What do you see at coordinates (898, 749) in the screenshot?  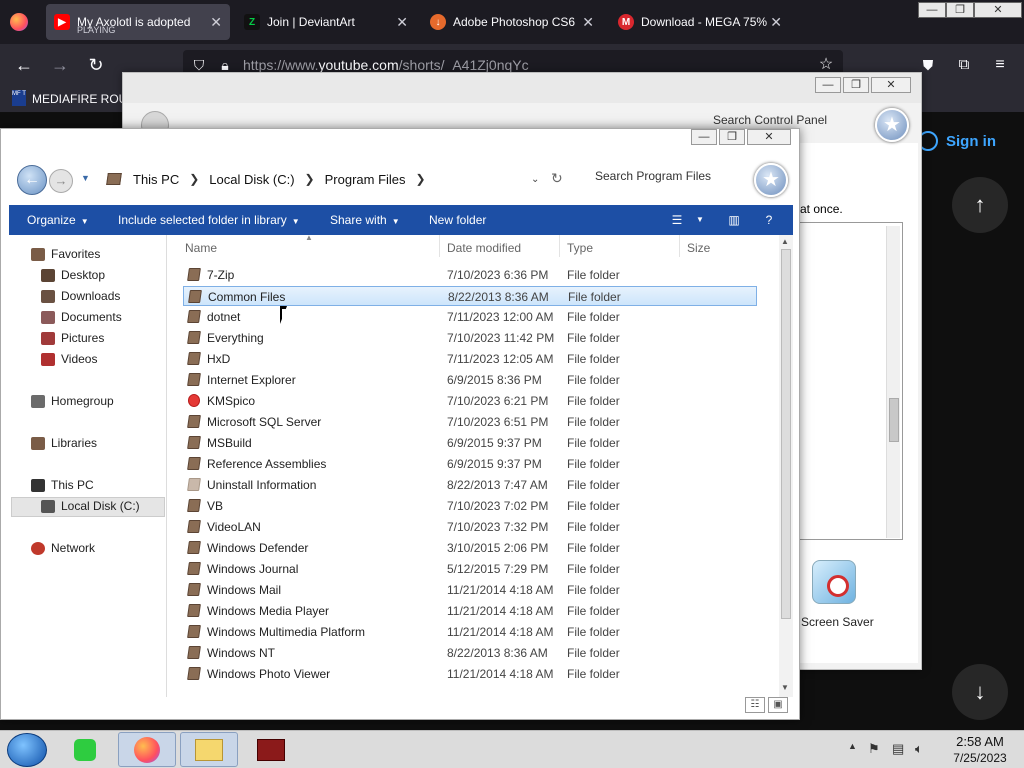 I see `network-status-icon: ▤` at bounding box center [898, 749].